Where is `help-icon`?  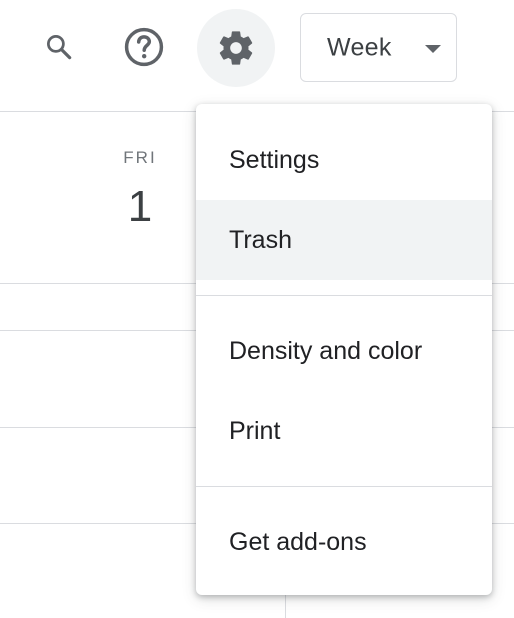
help-icon is located at coordinates (144, 47).